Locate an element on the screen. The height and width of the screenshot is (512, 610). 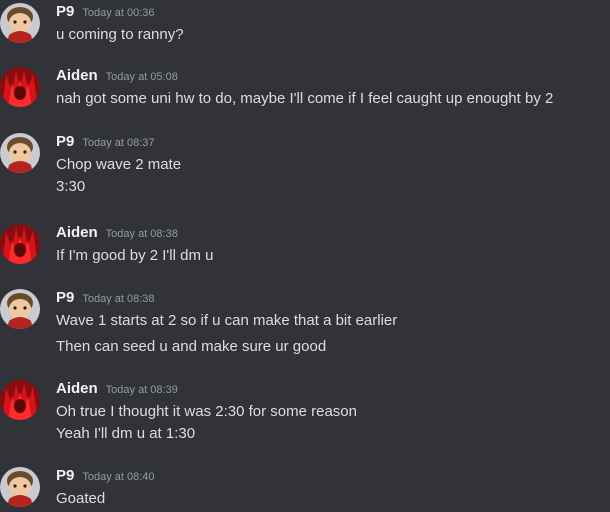
message-text: Chop wave 2 mate is located at coordinates (119, 164).